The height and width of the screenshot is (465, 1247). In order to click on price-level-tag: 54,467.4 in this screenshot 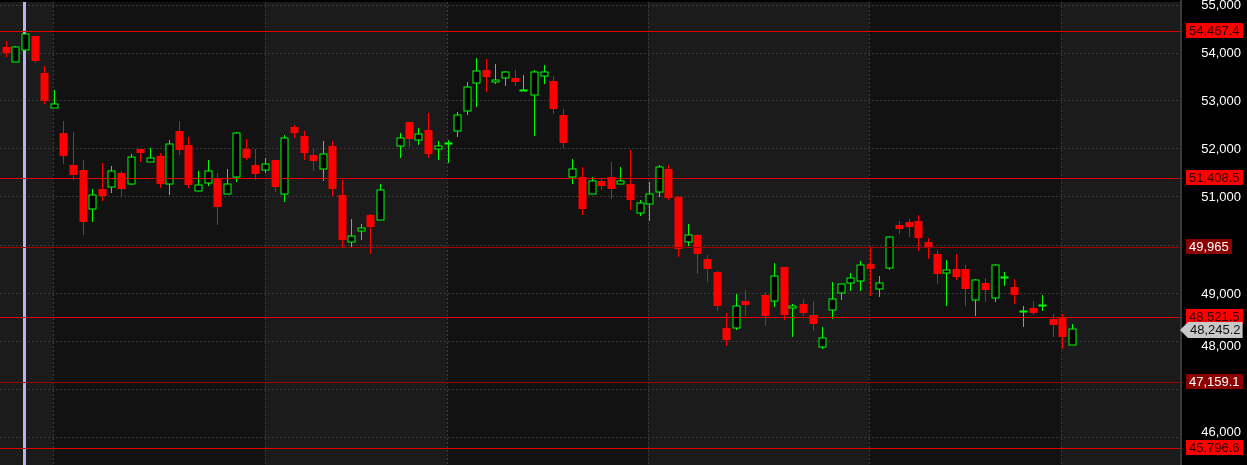, I will do `click(1214, 30)`.